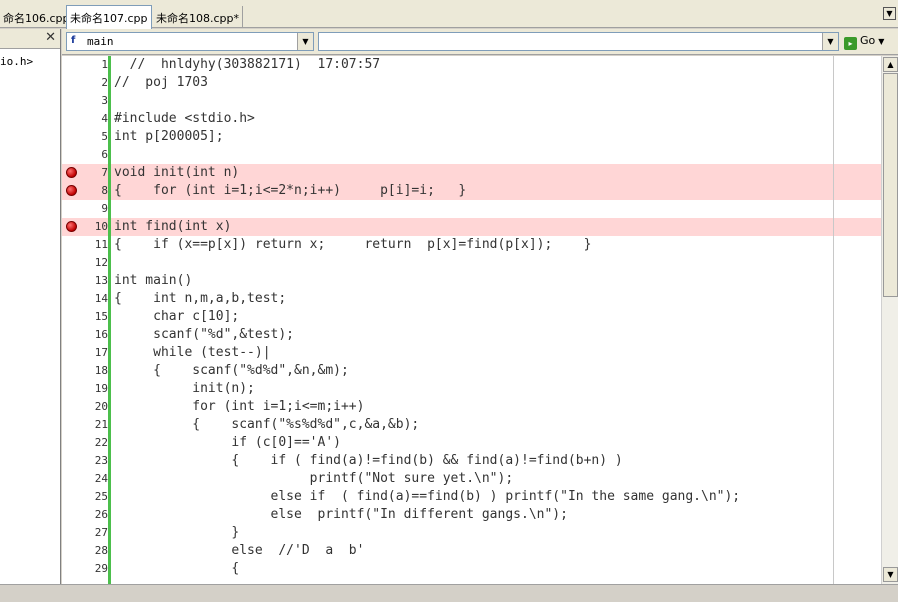 The image size is (898, 602). What do you see at coordinates (471, 335) in the screenshot?
I see `code-line: 16 scanf("%d",&test);` at bounding box center [471, 335].